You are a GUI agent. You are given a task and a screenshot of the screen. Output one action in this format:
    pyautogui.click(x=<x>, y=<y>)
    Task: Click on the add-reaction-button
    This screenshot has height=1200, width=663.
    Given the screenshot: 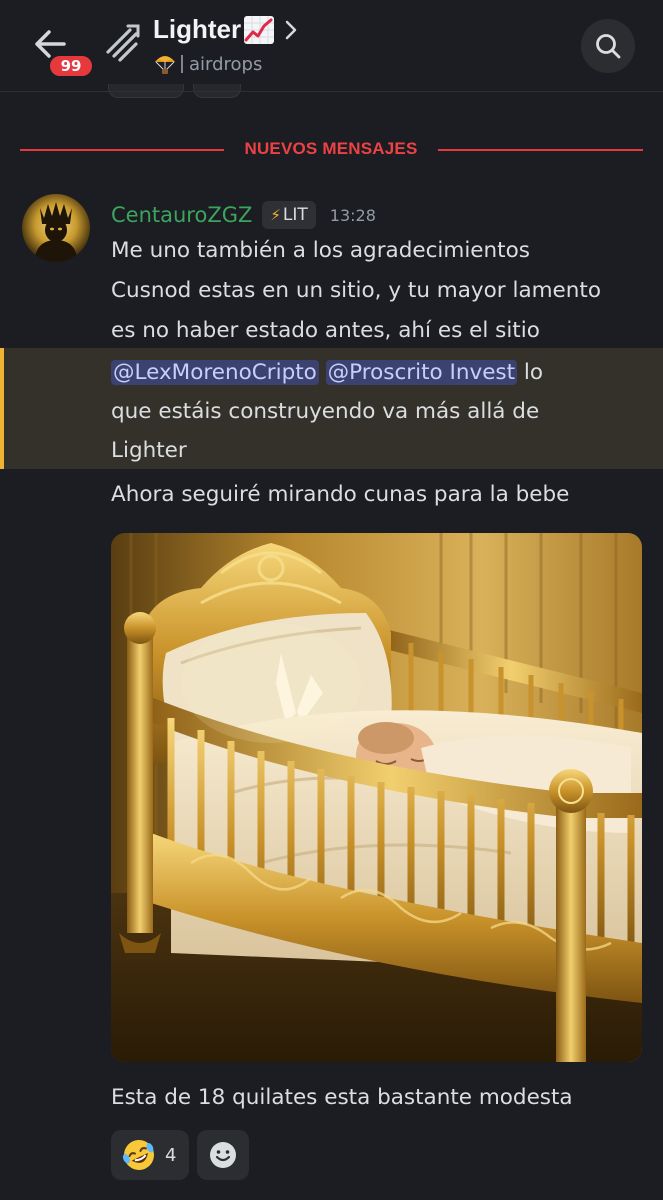 What is the action you would take?
    pyautogui.click(x=223, y=1155)
    